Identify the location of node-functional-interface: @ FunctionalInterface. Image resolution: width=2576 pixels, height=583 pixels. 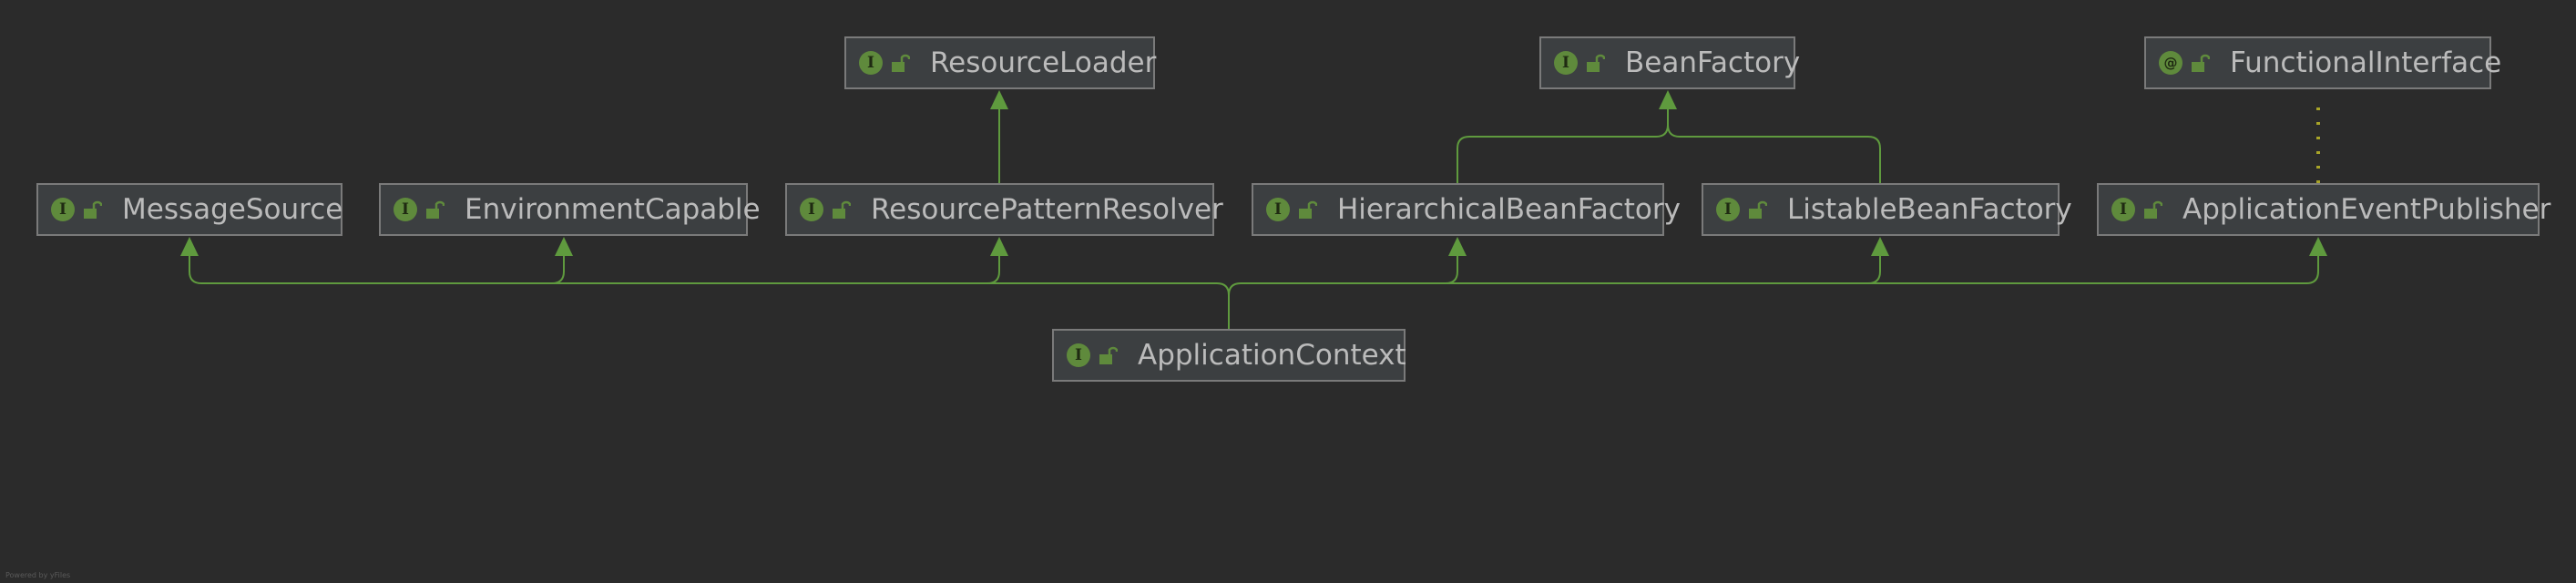
(2322, 63).